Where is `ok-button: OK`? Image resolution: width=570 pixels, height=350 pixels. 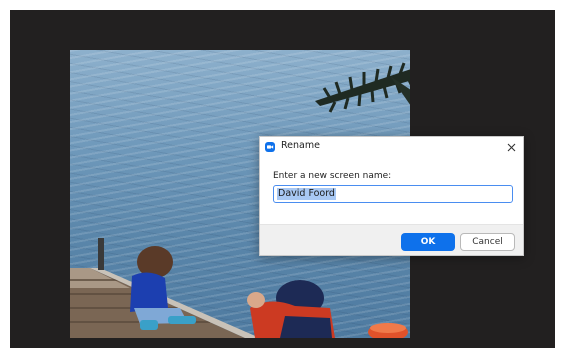
ok-button: OK is located at coordinates (428, 242).